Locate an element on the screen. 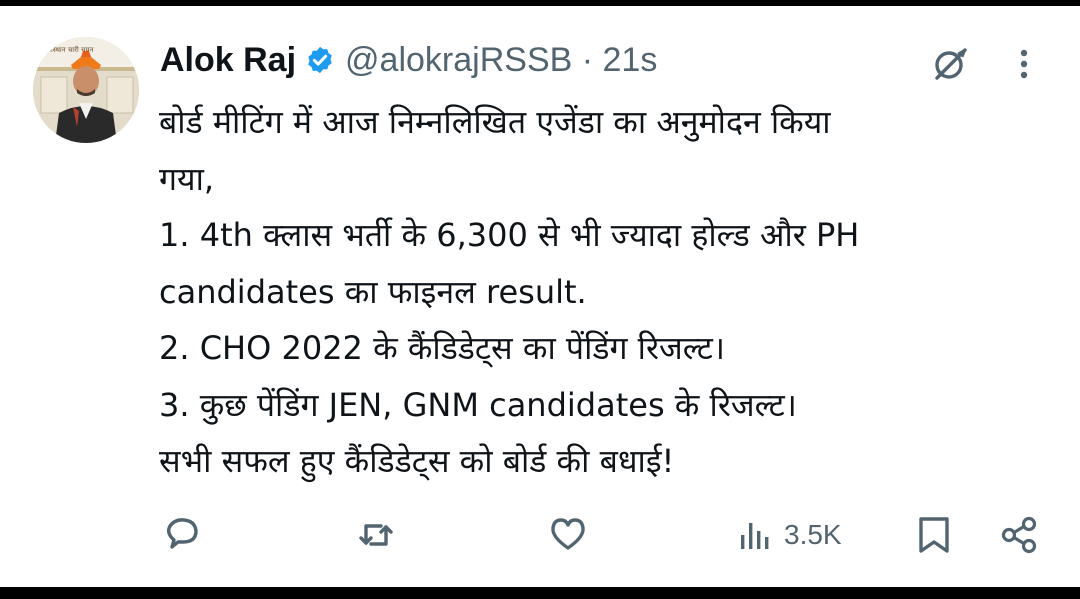  views-icon is located at coordinates (756, 535).